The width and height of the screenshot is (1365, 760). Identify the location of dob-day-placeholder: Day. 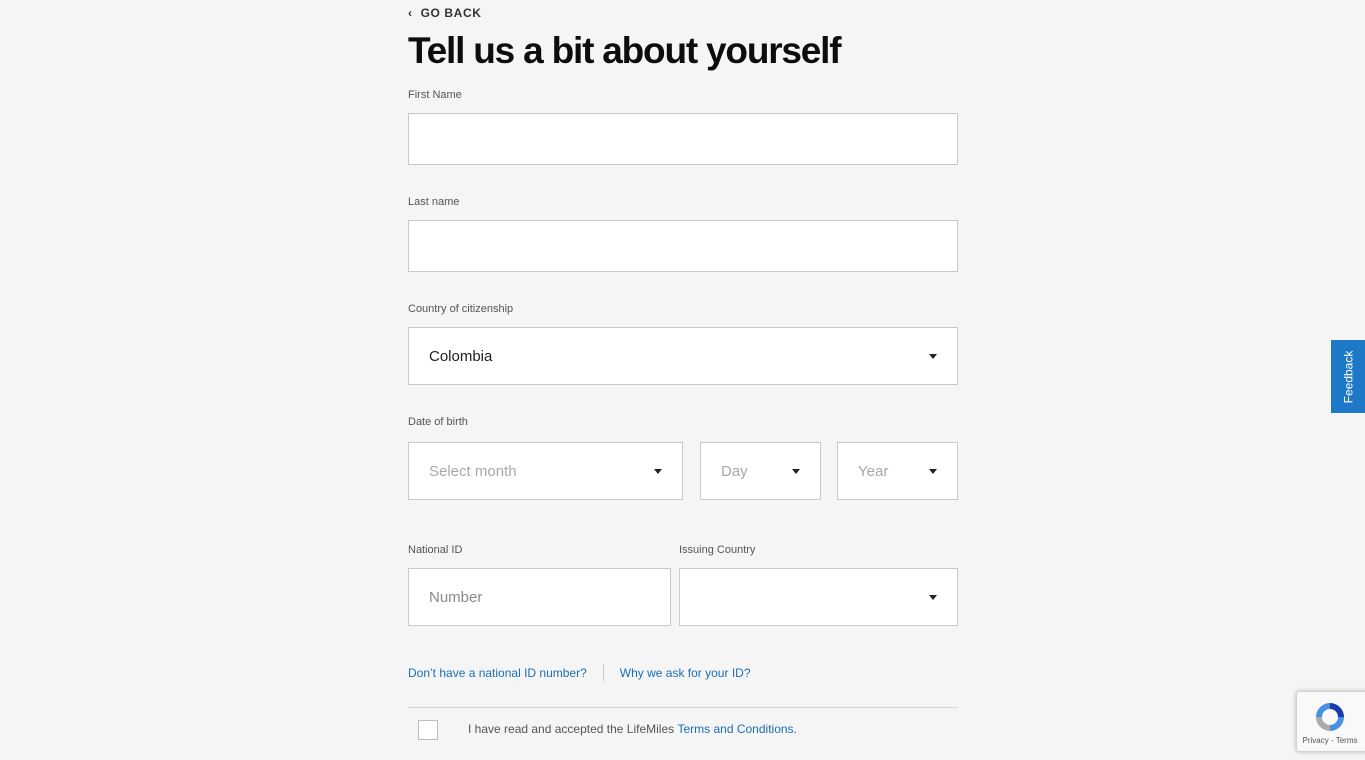
(734, 471).